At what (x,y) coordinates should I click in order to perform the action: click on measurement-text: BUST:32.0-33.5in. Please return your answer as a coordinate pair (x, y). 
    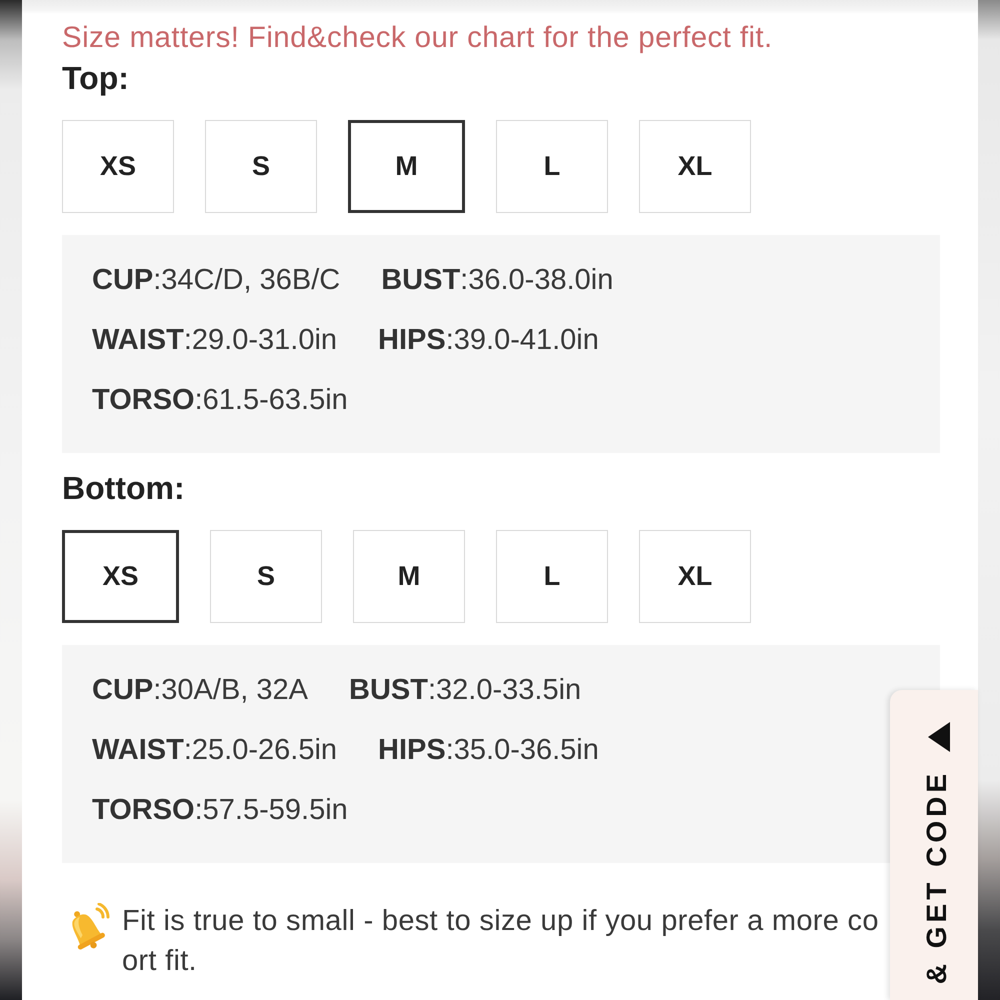
    Looking at the image, I should click on (465, 690).